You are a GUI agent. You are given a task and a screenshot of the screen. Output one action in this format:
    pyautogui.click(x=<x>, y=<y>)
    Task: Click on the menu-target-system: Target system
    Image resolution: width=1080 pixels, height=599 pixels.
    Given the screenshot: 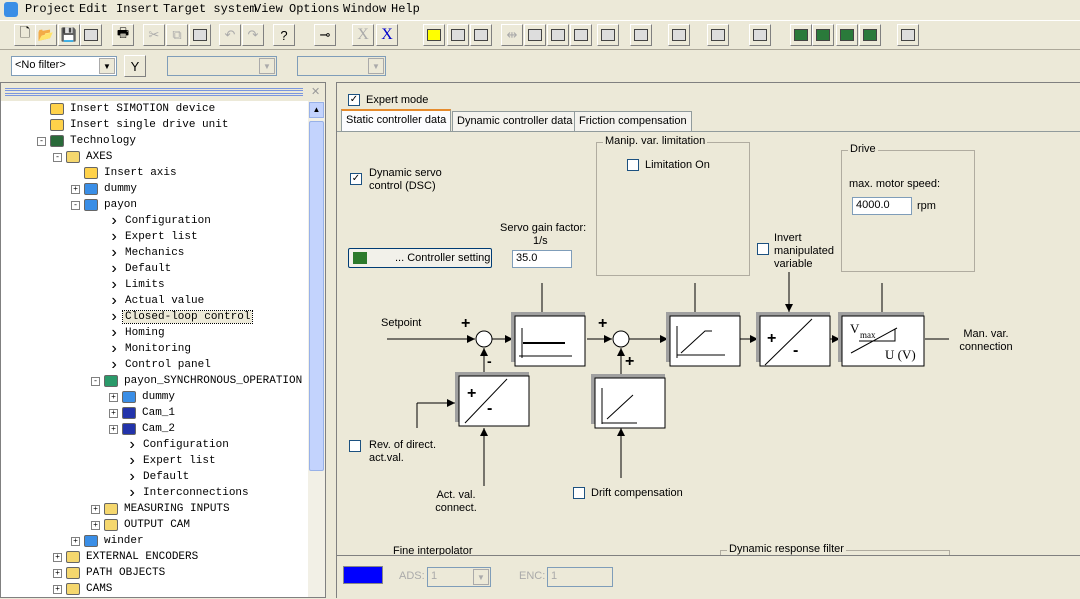 What is the action you would take?
    pyautogui.click(x=210, y=9)
    